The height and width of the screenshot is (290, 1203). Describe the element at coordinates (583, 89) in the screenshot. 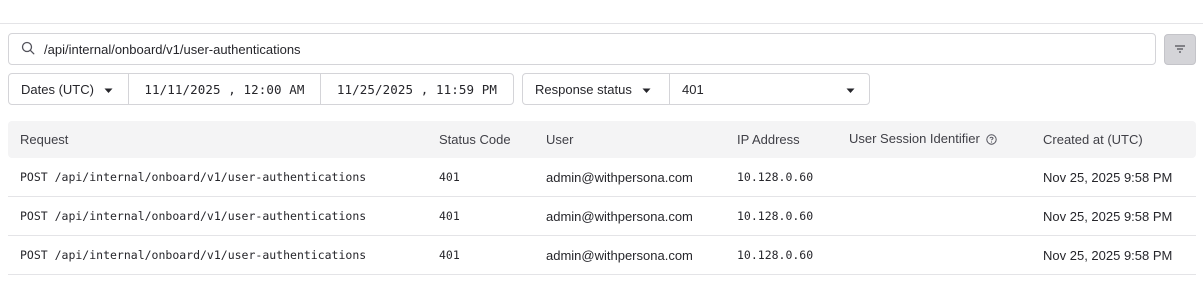

I see `response-status-label: Response status` at that location.